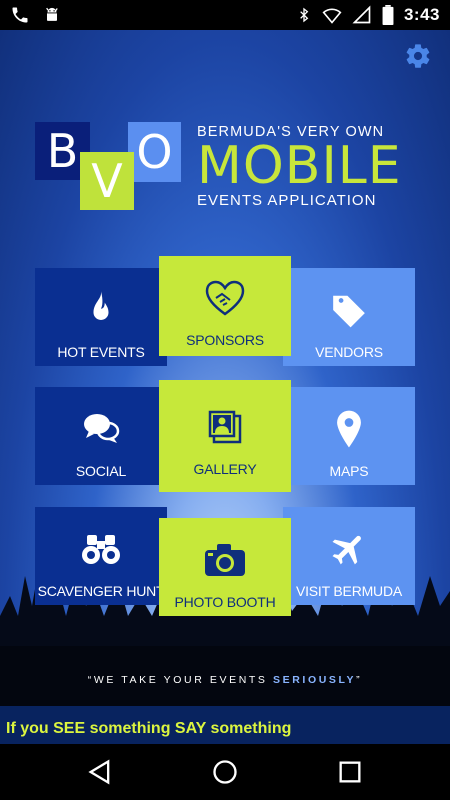 The height and width of the screenshot is (800, 450). What do you see at coordinates (225, 602) in the screenshot?
I see `tile-label: PHOTO BOOTH` at bounding box center [225, 602].